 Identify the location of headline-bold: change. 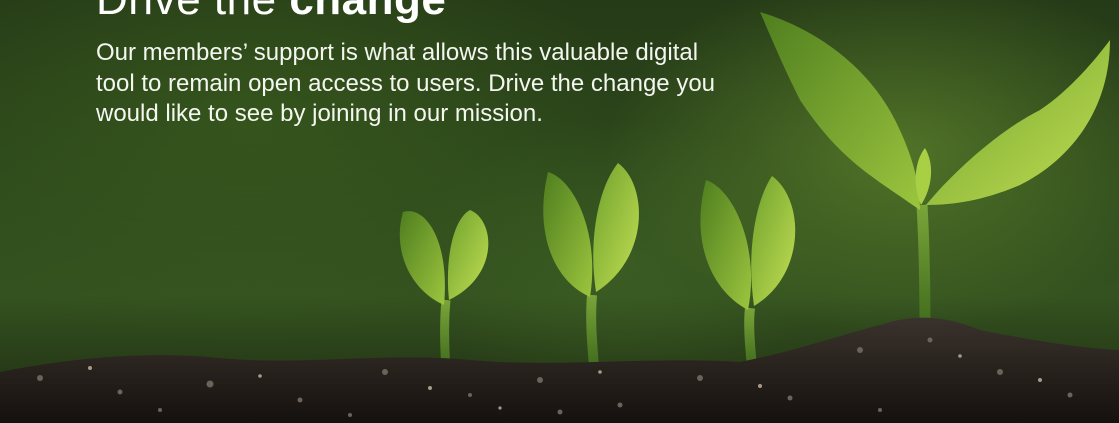
(367, 12).